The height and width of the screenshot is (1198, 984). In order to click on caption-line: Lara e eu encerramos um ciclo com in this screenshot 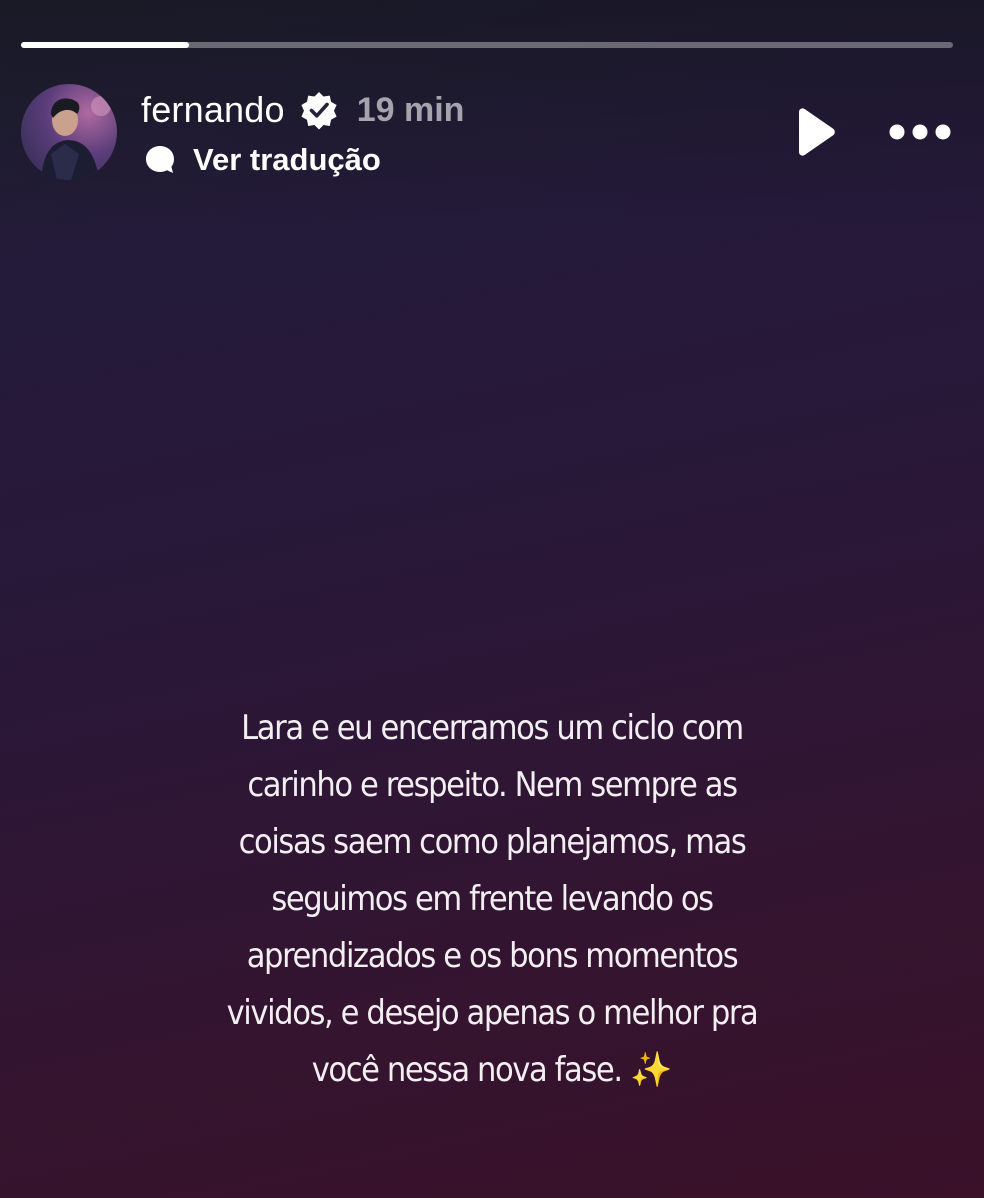, I will do `click(492, 728)`.